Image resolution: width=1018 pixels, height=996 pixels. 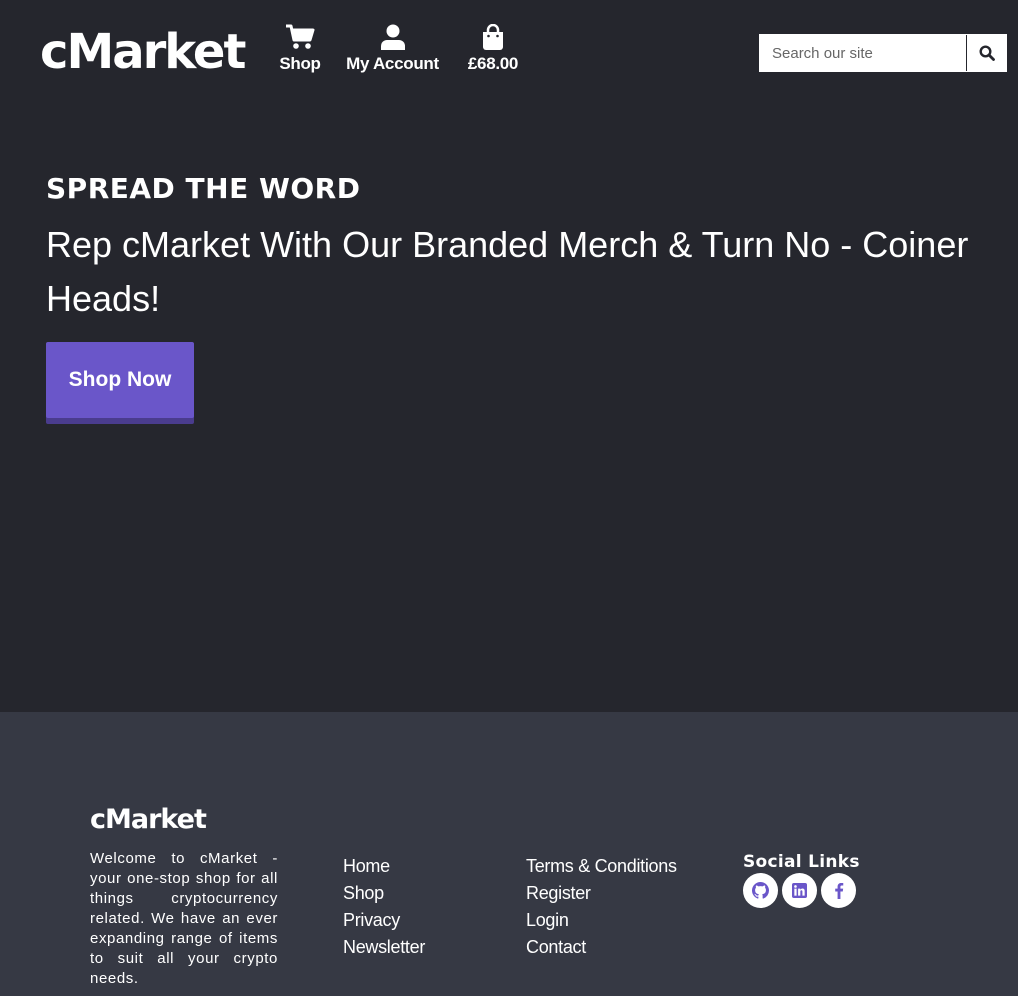 I want to click on hero-kicker: Spread The Word, so click(x=203, y=188).